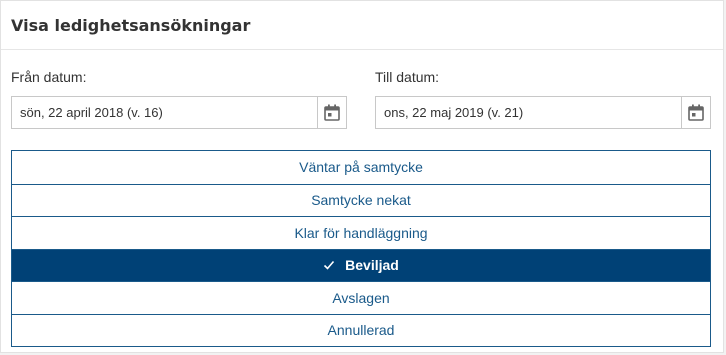 The height and width of the screenshot is (355, 726). I want to click on status-label: Väntar på samtycke, so click(361, 167).